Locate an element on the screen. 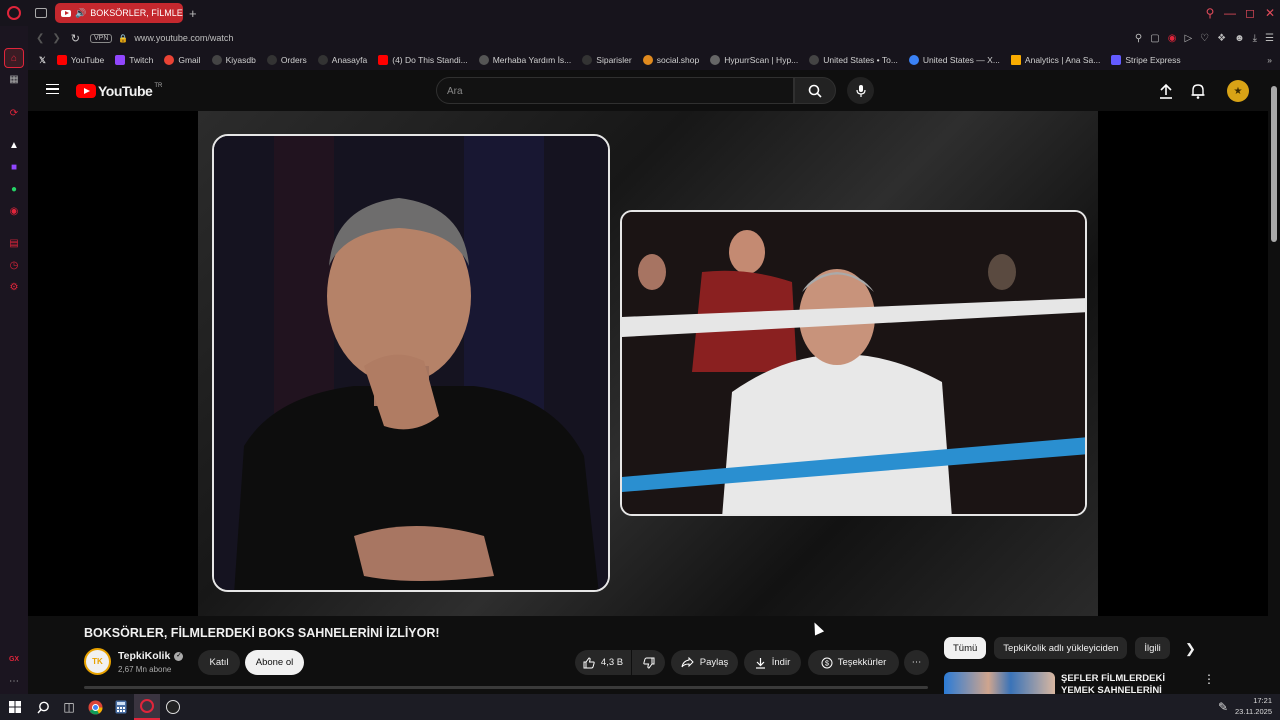 The image size is (1280, 720). bookmark-kiyasdb: Kiyasdb is located at coordinates (233, 60).